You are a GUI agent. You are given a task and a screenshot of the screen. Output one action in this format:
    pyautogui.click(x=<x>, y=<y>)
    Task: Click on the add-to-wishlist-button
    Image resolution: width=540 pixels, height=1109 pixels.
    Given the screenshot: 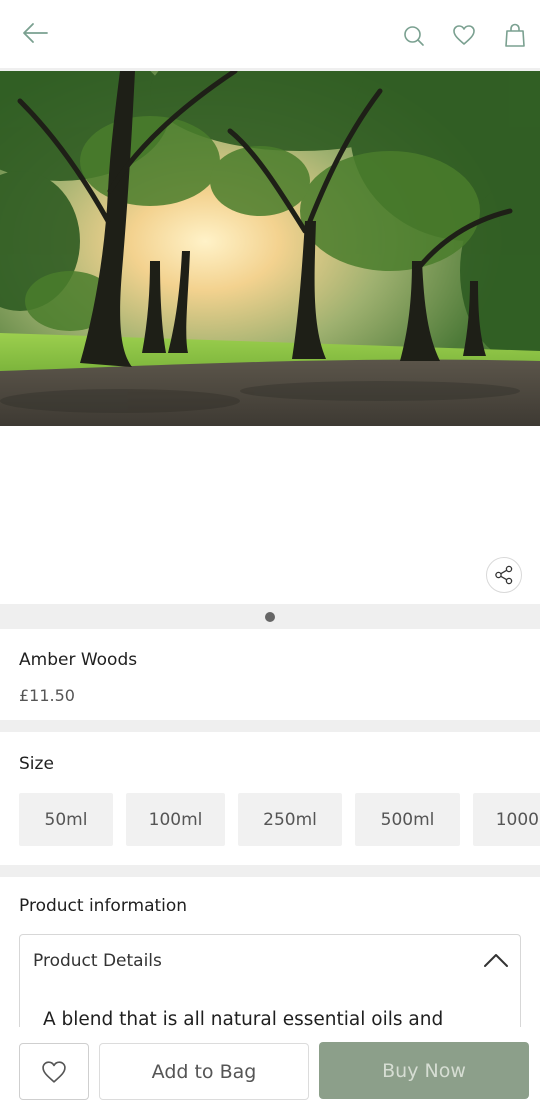 What is the action you would take?
    pyautogui.click(x=54, y=1071)
    